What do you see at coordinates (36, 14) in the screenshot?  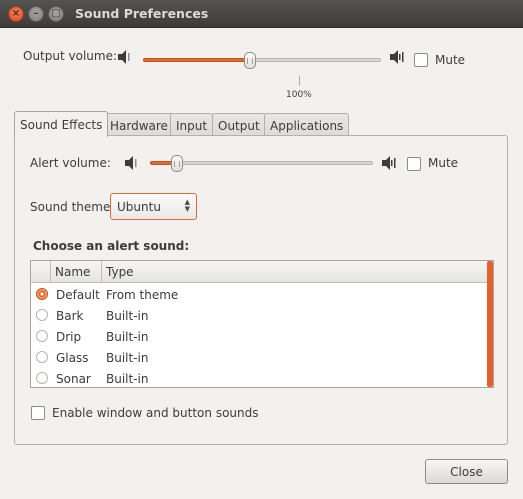 I see `minimize-window-icon: –` at bounding box center [36, 14].